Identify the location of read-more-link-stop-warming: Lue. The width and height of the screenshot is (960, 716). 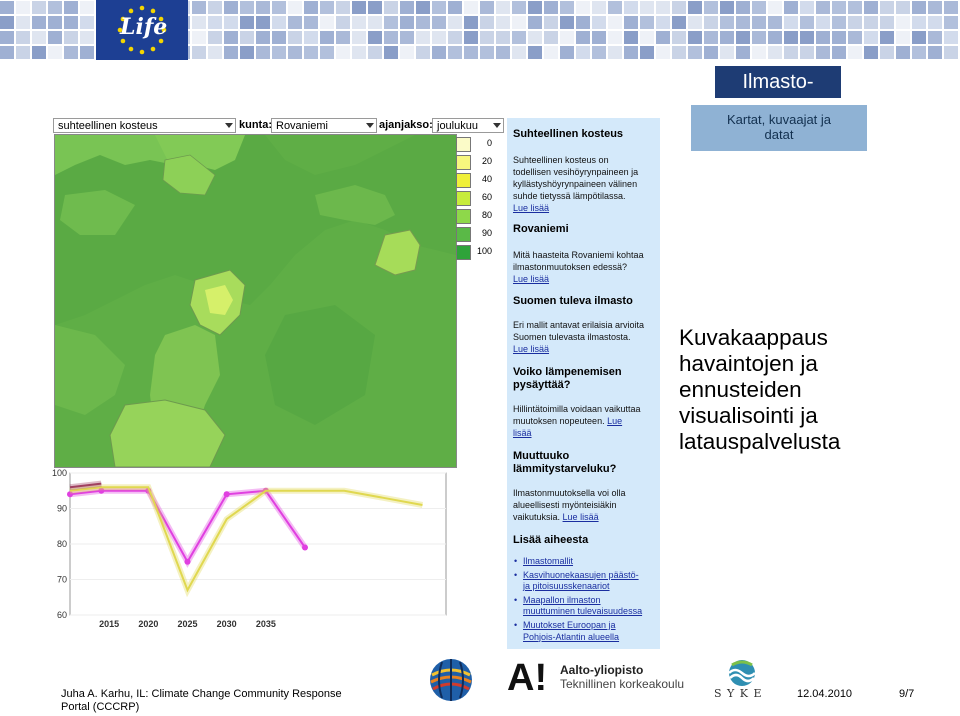
(614, 421).